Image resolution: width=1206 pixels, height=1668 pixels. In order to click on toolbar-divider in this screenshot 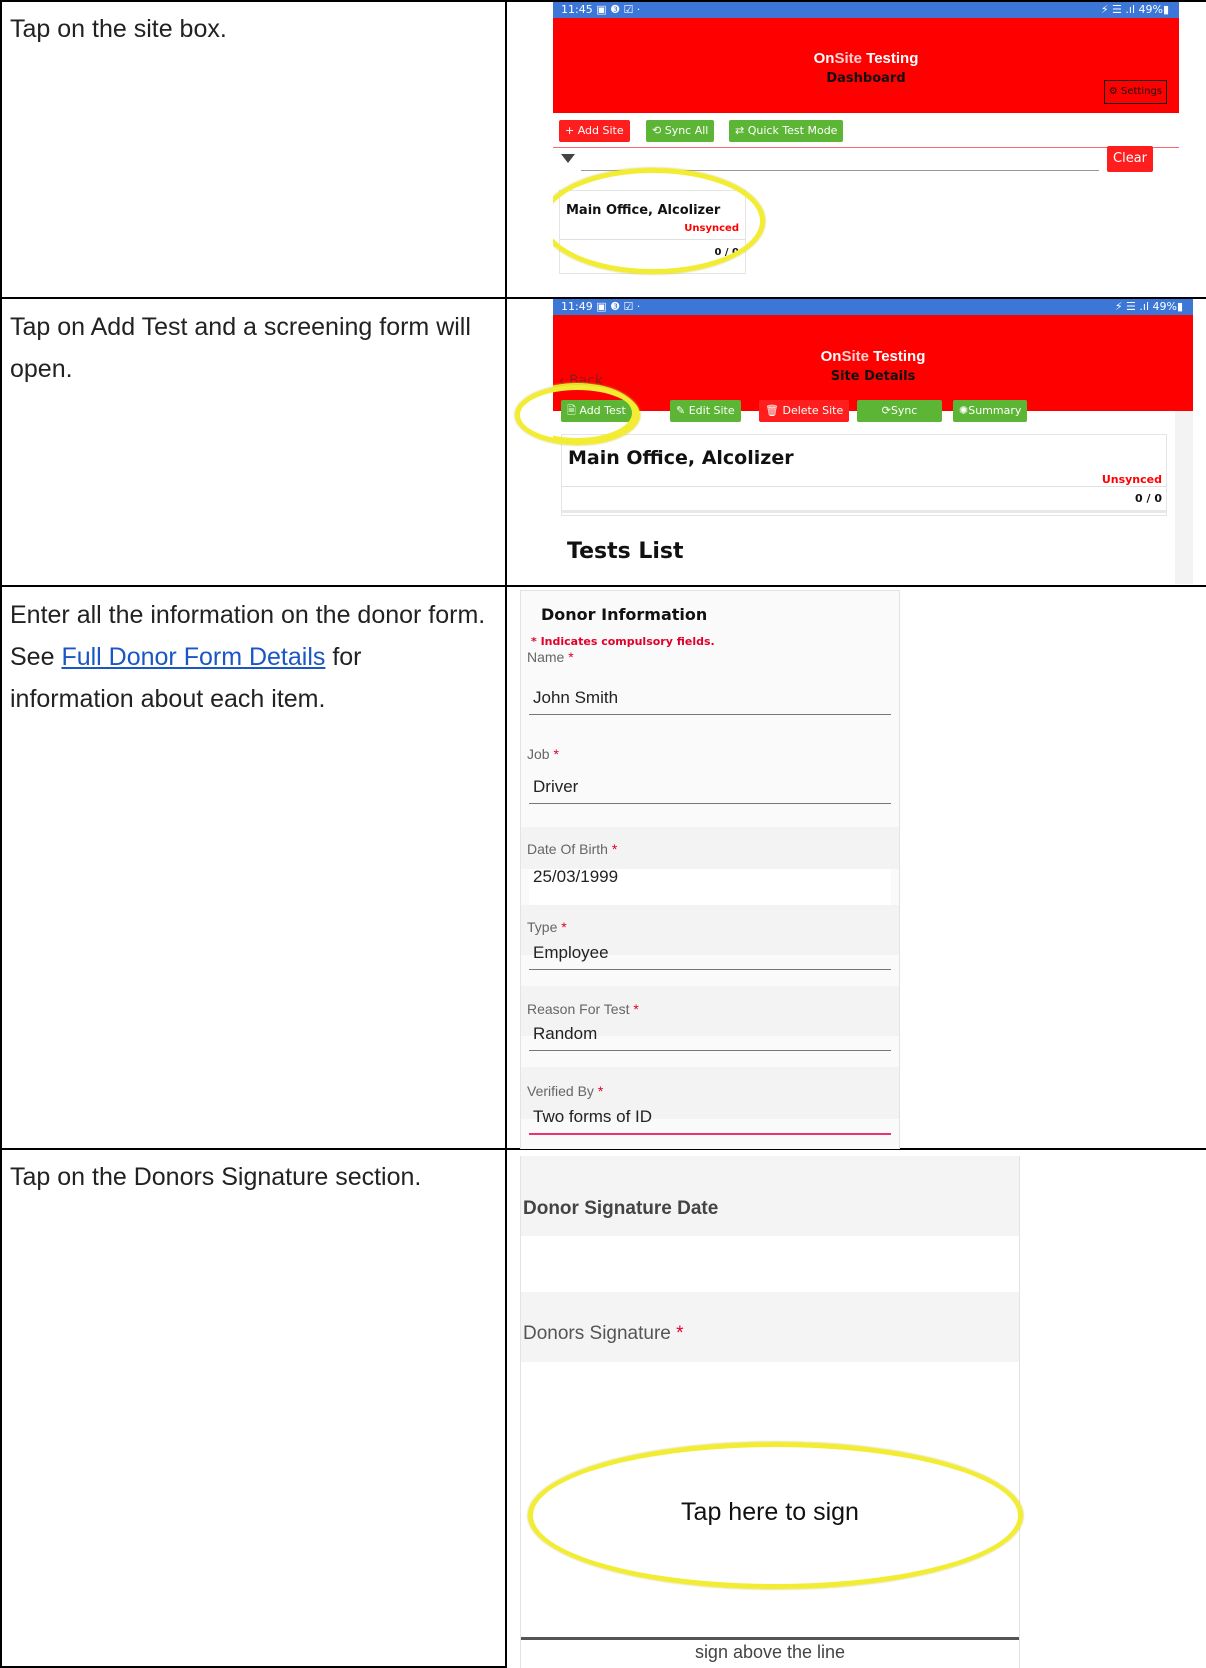, I will do `click(866, 147)`.